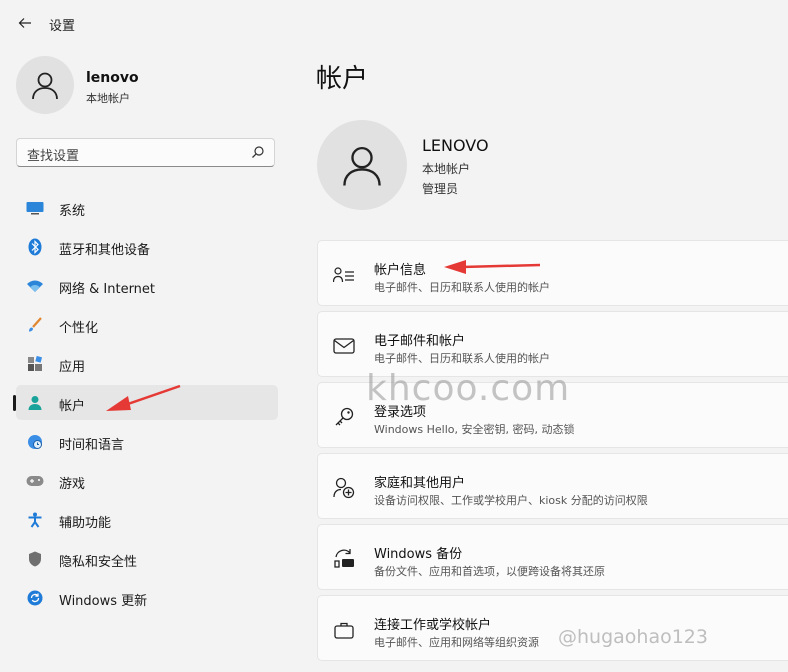  Describe the element at coordinates (344, 417) in the screenshot. I see `key-icon` at that location.